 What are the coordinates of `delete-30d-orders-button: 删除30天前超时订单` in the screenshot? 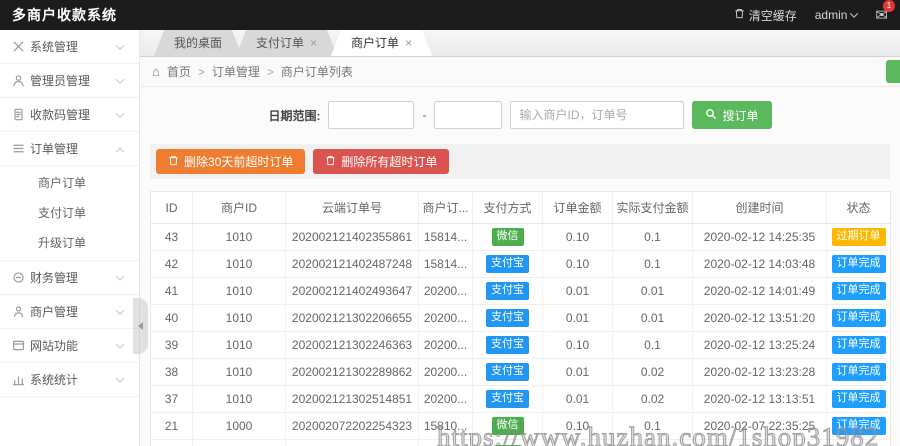 It's located at (231, 161).